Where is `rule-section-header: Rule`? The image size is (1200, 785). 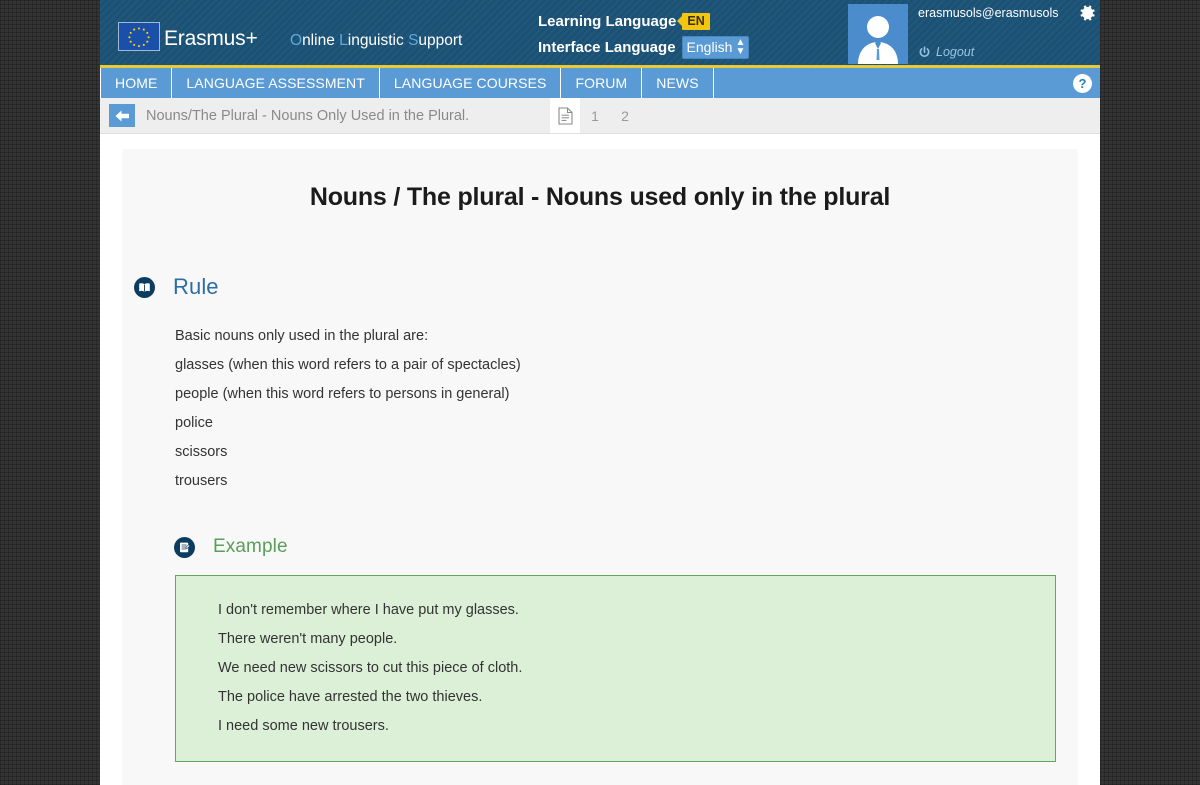 rule-section-header: Rule is located at coordinates (600, 287).